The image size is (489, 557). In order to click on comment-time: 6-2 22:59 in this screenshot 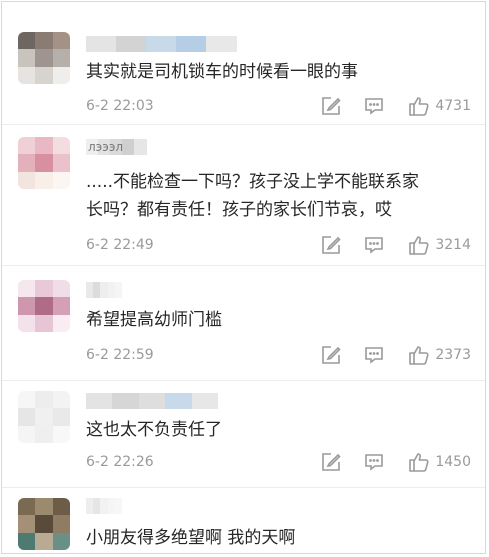, I will do `click(120, 355)`.